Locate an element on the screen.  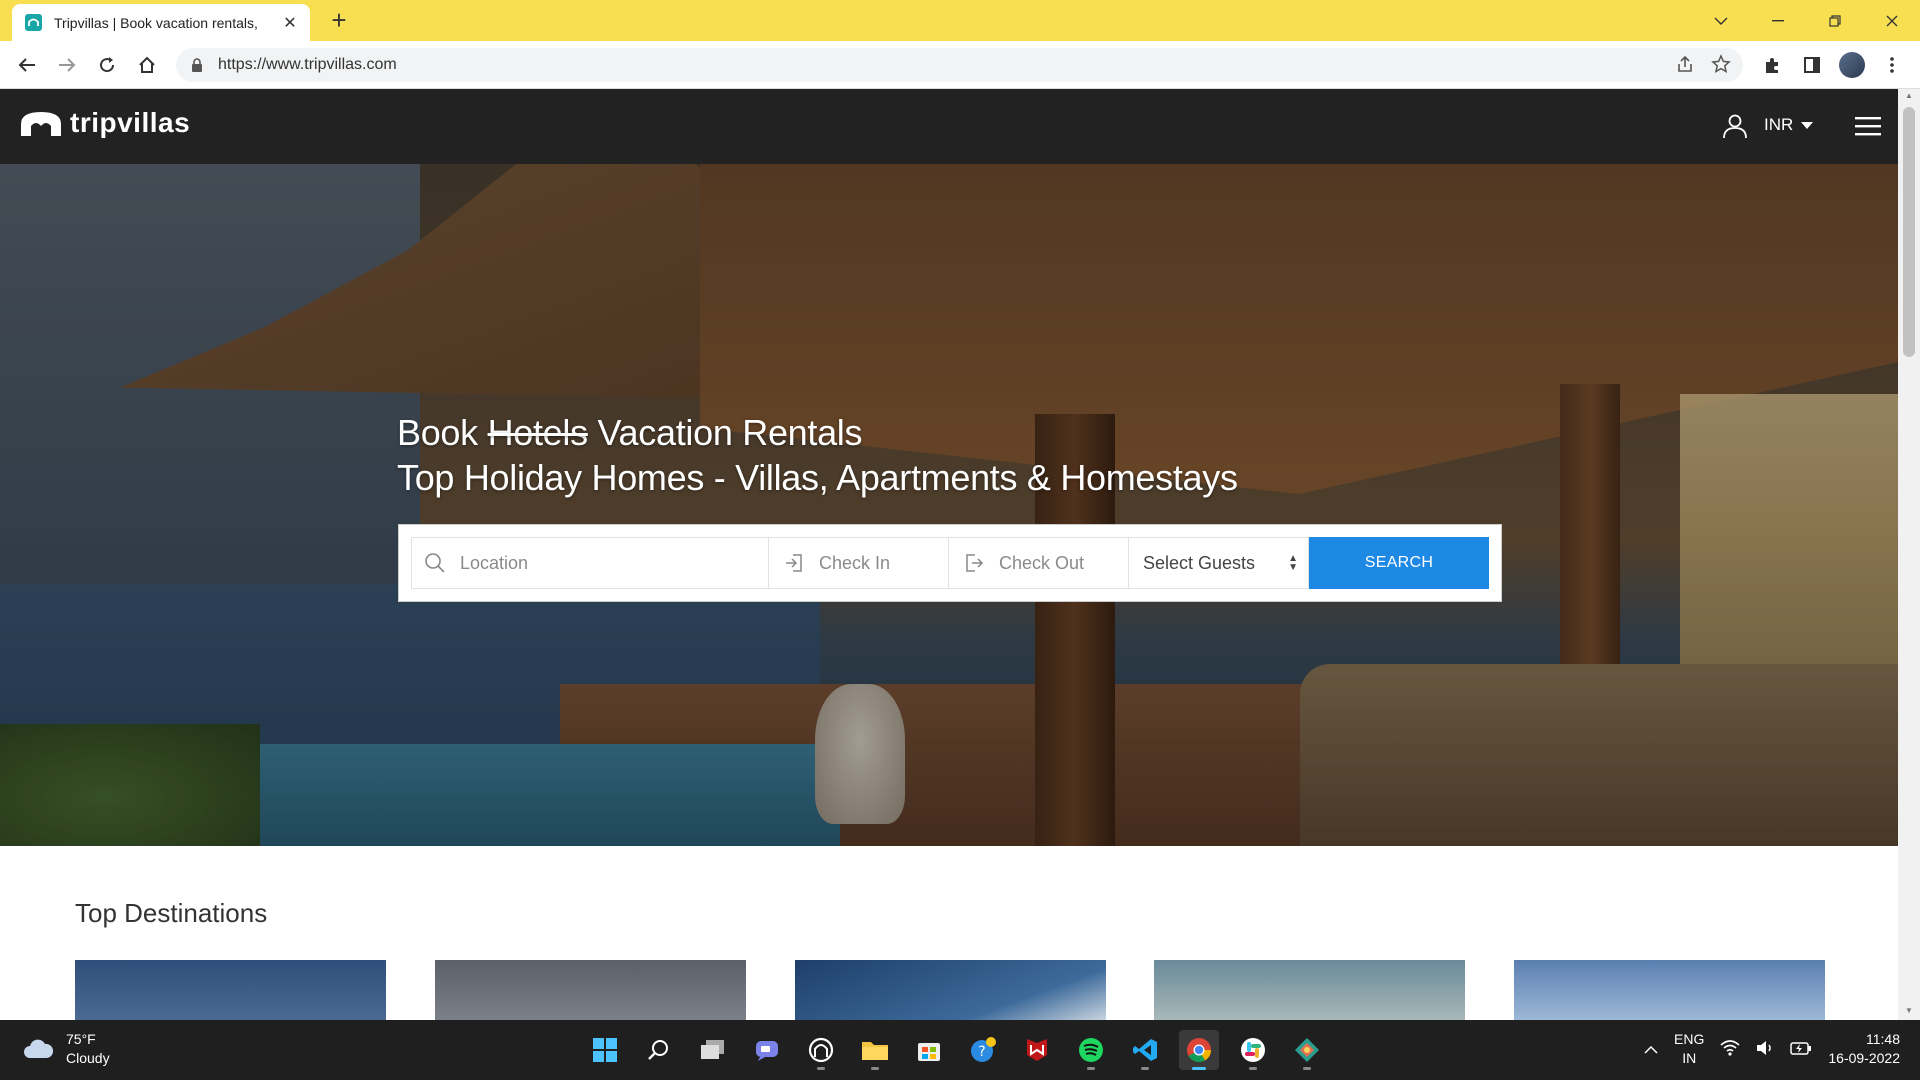
show-hidden-icons-chevron-icon is located at coordinates (1651, 1049).